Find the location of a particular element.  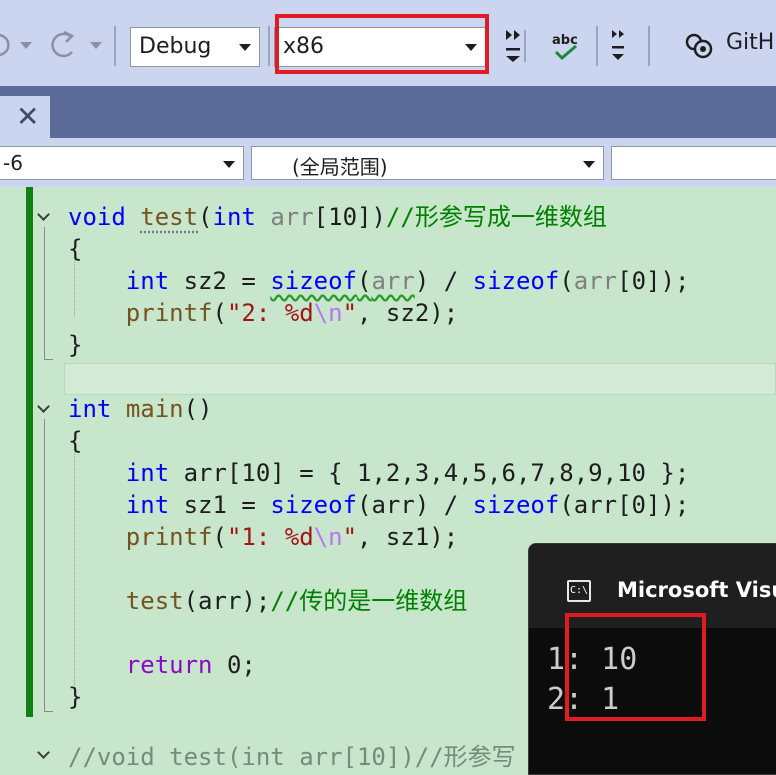

code-line: } is located at coordinates (75, 345).